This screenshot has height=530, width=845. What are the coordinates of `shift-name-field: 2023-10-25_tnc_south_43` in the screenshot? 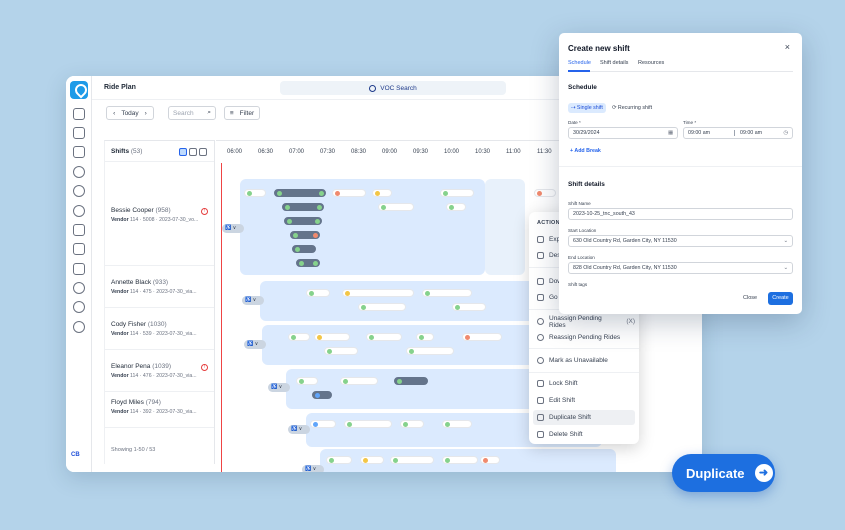 It's located at (680, 214).